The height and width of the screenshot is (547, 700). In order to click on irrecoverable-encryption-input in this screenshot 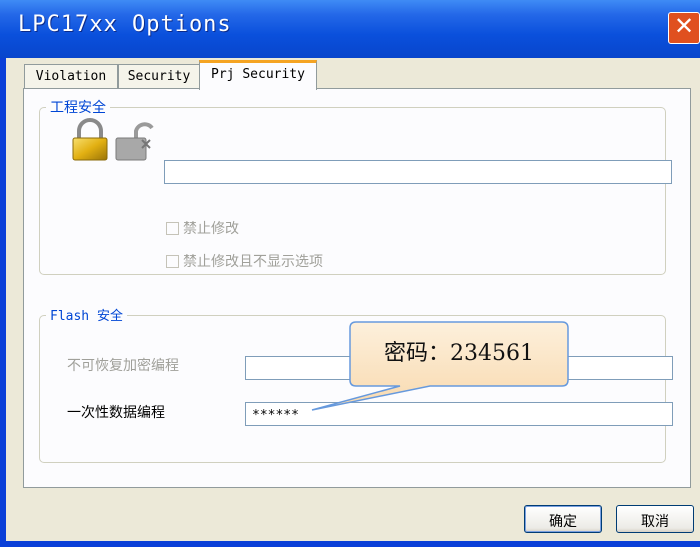, I will do `click(459, 368)`.